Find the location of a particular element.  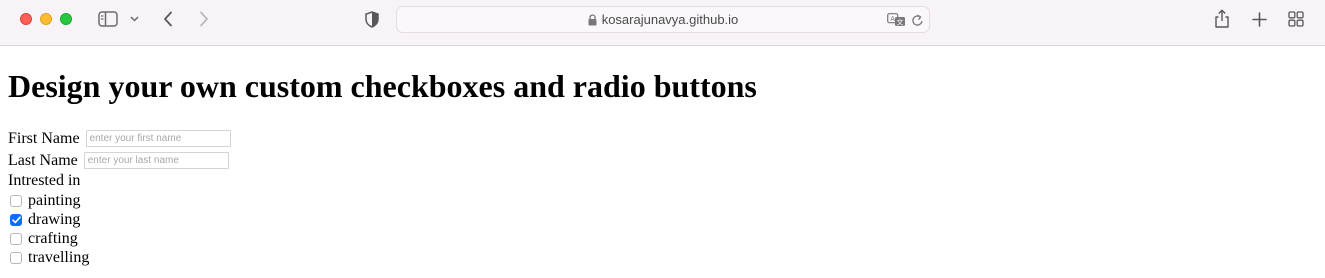

interest-option-crafting: crafting is located at coordinates (119, 238).